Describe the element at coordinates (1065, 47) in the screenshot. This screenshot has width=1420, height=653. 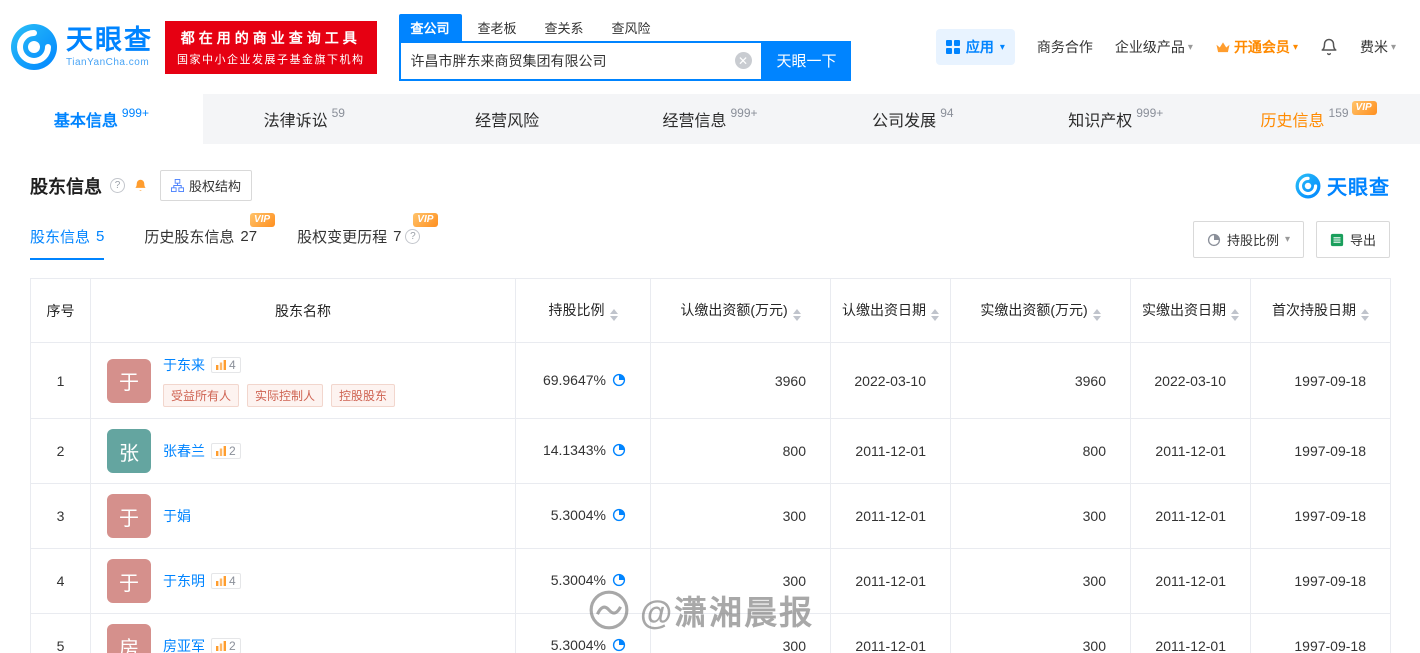
I see `nav-business-cooperation: 商务合作` at that location.